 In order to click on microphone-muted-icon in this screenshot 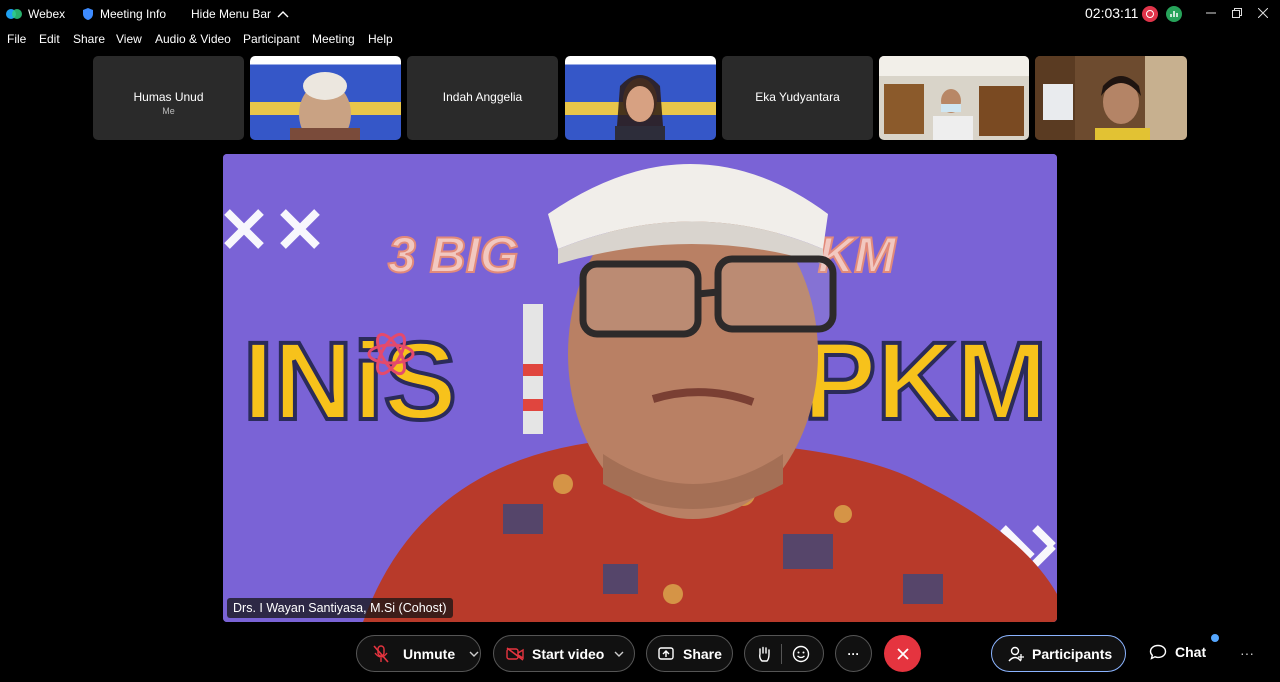, I will do `click(381, 653)`.